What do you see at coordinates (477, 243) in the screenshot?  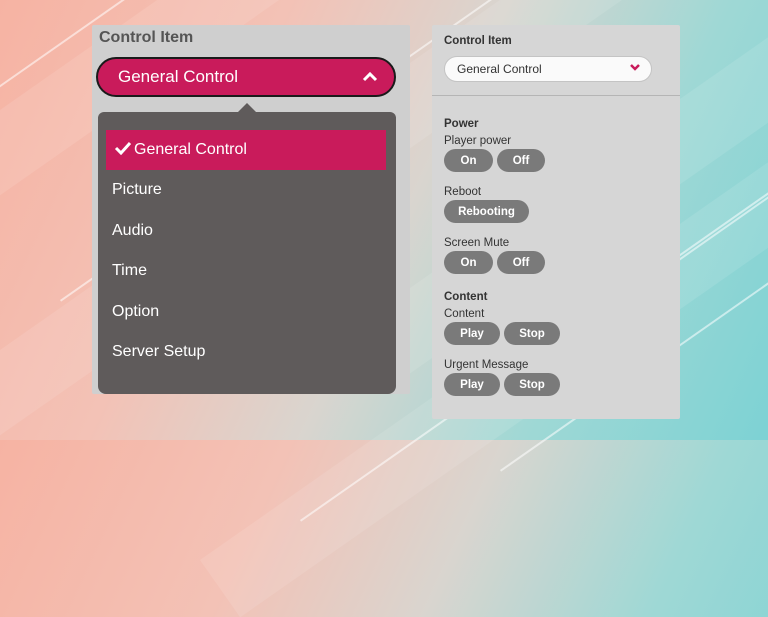 I see `label-screen-mute: Screen Mute` at bounding box center [477, 243].